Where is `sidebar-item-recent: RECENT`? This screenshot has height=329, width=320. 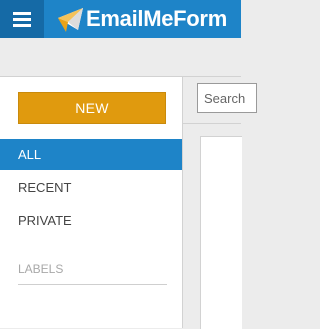 sidebar-item-recent: RECENT is located at coordinates (91, 187).